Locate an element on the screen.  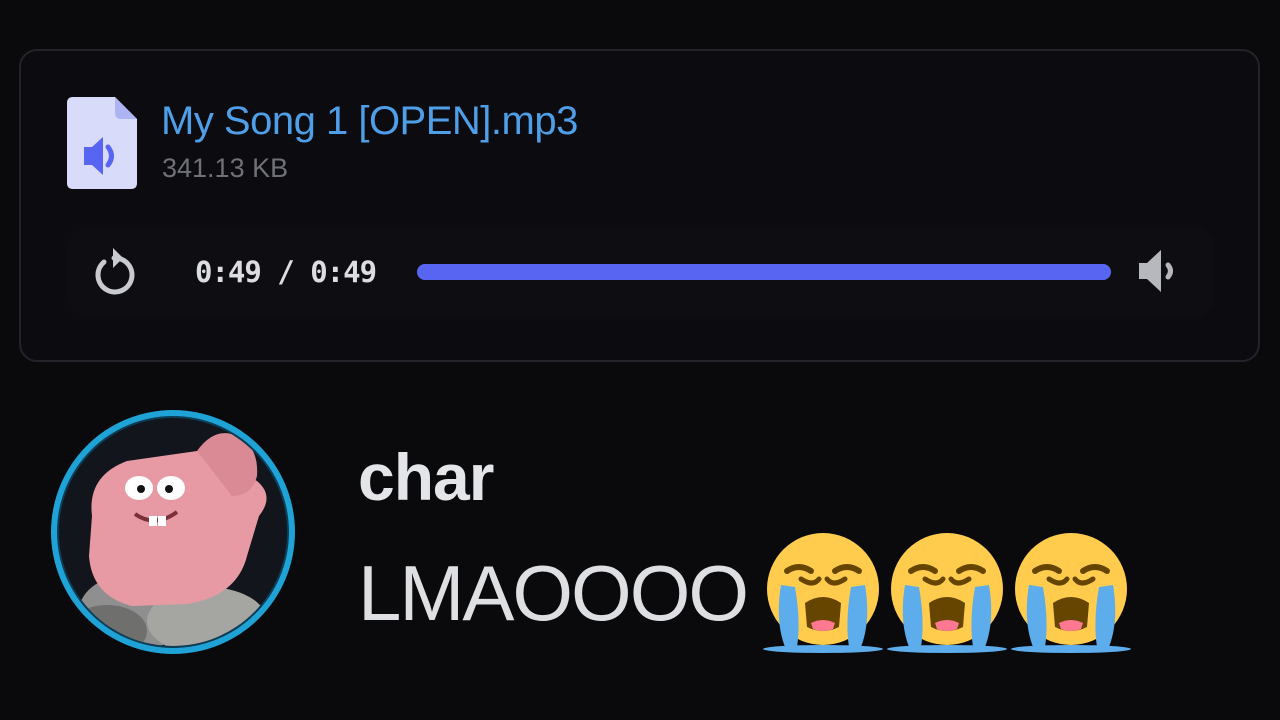
volume-icon is located at coordinates (1161, 271).